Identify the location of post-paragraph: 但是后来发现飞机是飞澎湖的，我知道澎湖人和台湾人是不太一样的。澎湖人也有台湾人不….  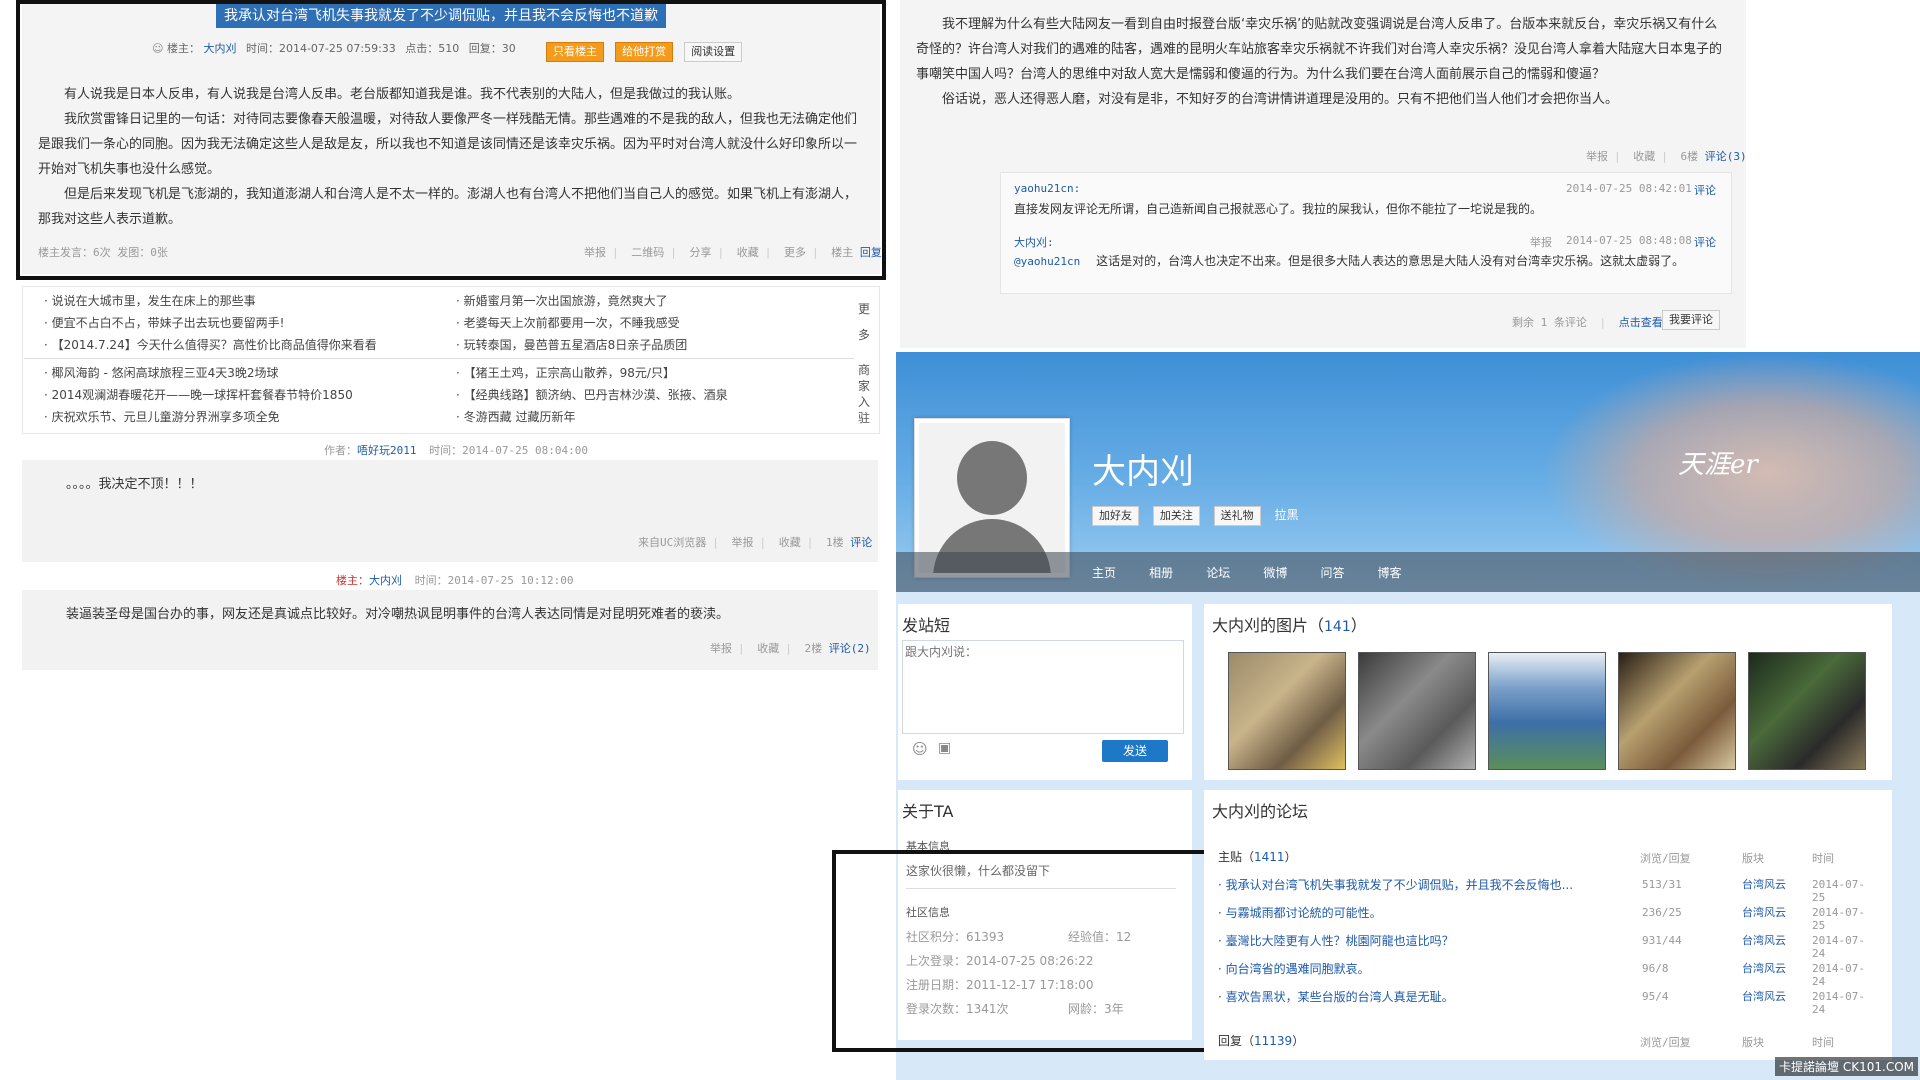
(448, 207).